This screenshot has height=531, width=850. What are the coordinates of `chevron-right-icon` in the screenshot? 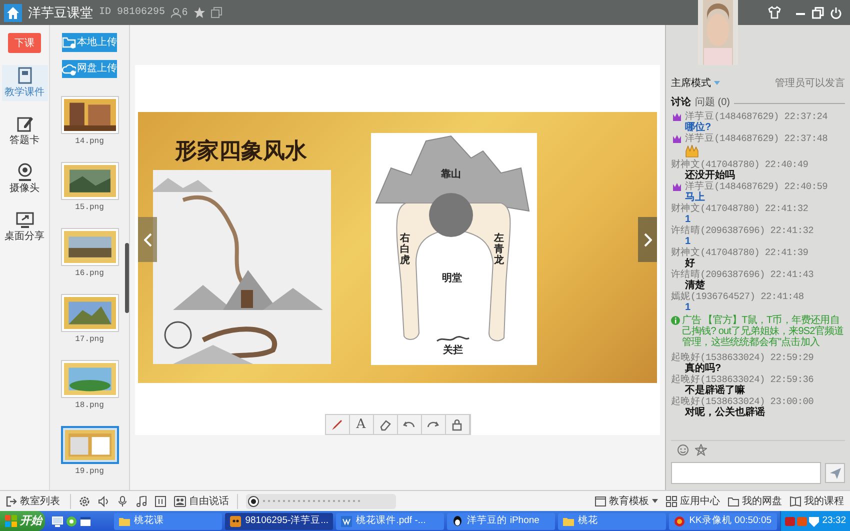 It's located at (648, 239).